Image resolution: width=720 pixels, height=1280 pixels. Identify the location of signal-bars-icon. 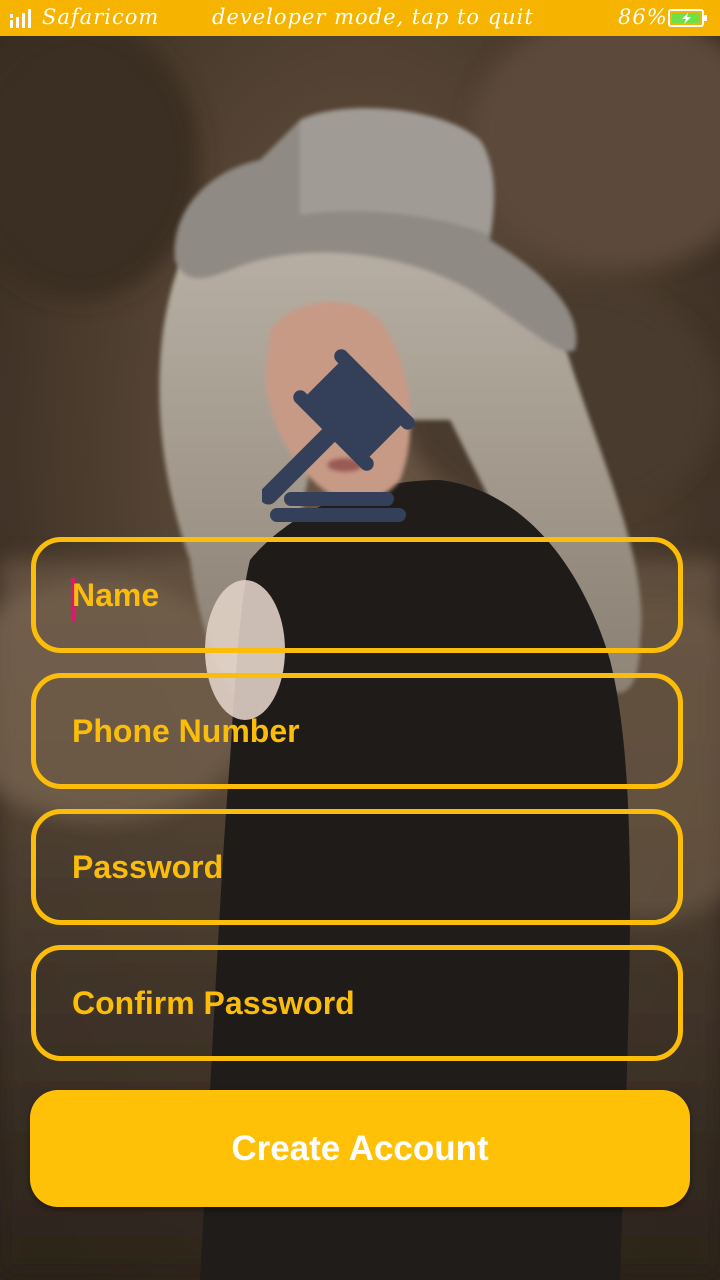
(20, 18).